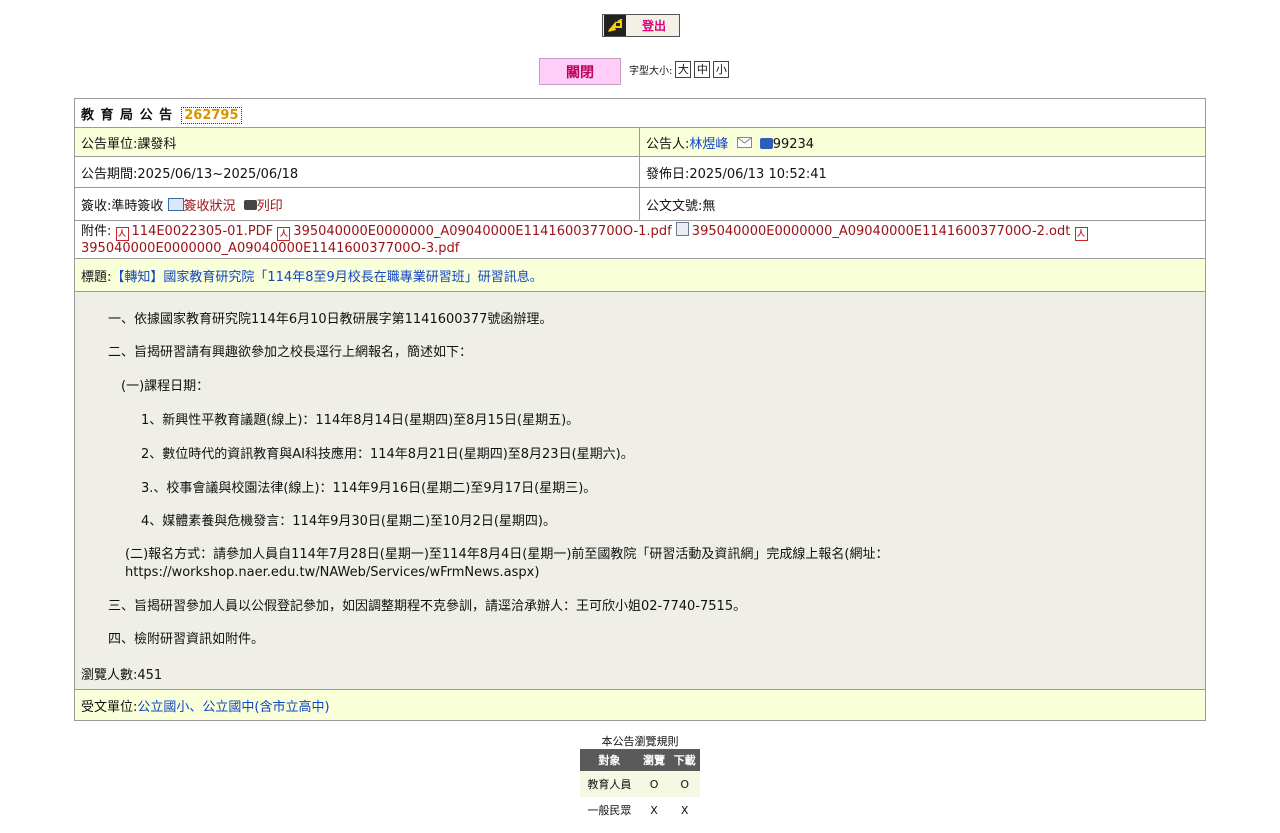  What do you see at coordinates (651, 71) in the screenshot?
I see `font-size-label: 字型大小:` at bounding box center [651, 71].